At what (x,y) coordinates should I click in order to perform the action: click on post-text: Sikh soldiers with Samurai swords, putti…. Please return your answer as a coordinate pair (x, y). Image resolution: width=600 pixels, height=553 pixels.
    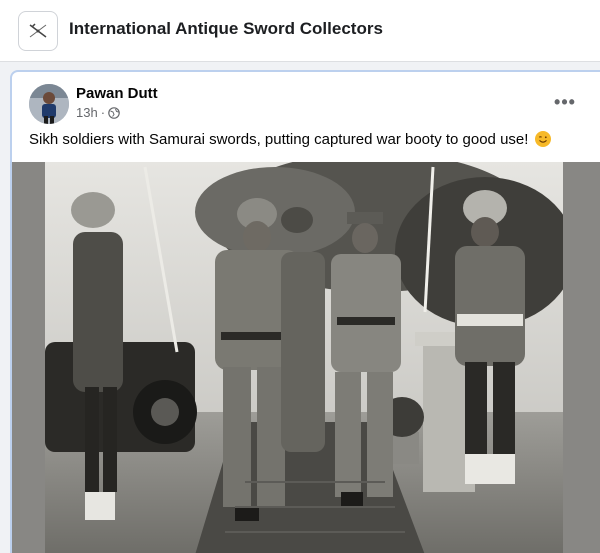
    Looking at the image, I should click on (279, 139).